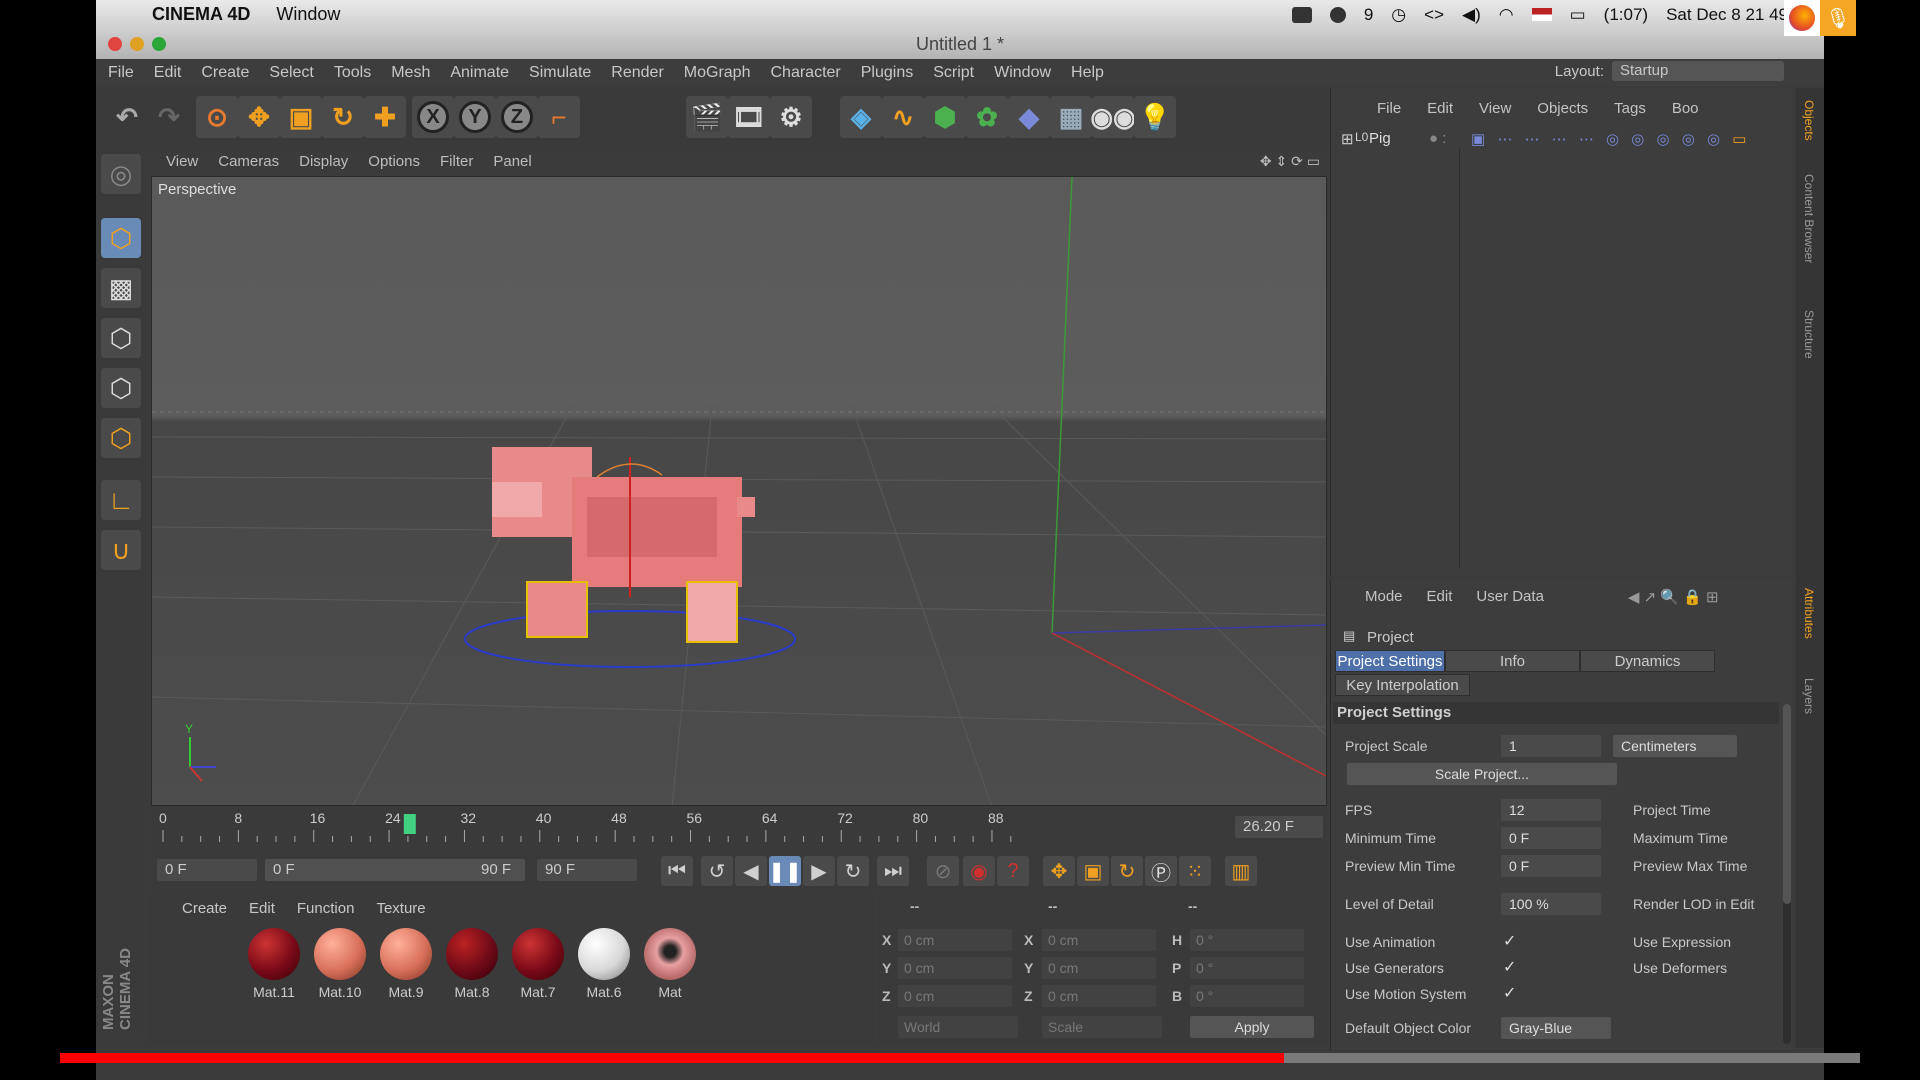 The image size is (1920, 1080). What do you see at coordinates (945, 117) in the screenshot?
I see `subdivision-icon: ⬢` at bounding box center [945, 117].